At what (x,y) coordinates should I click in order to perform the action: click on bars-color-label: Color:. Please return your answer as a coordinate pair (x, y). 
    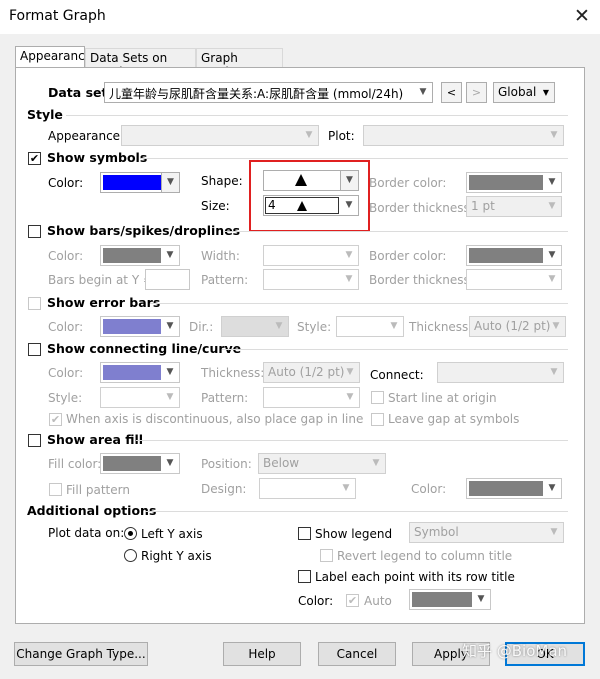
    Looking at the image, I should click on (66, 256).